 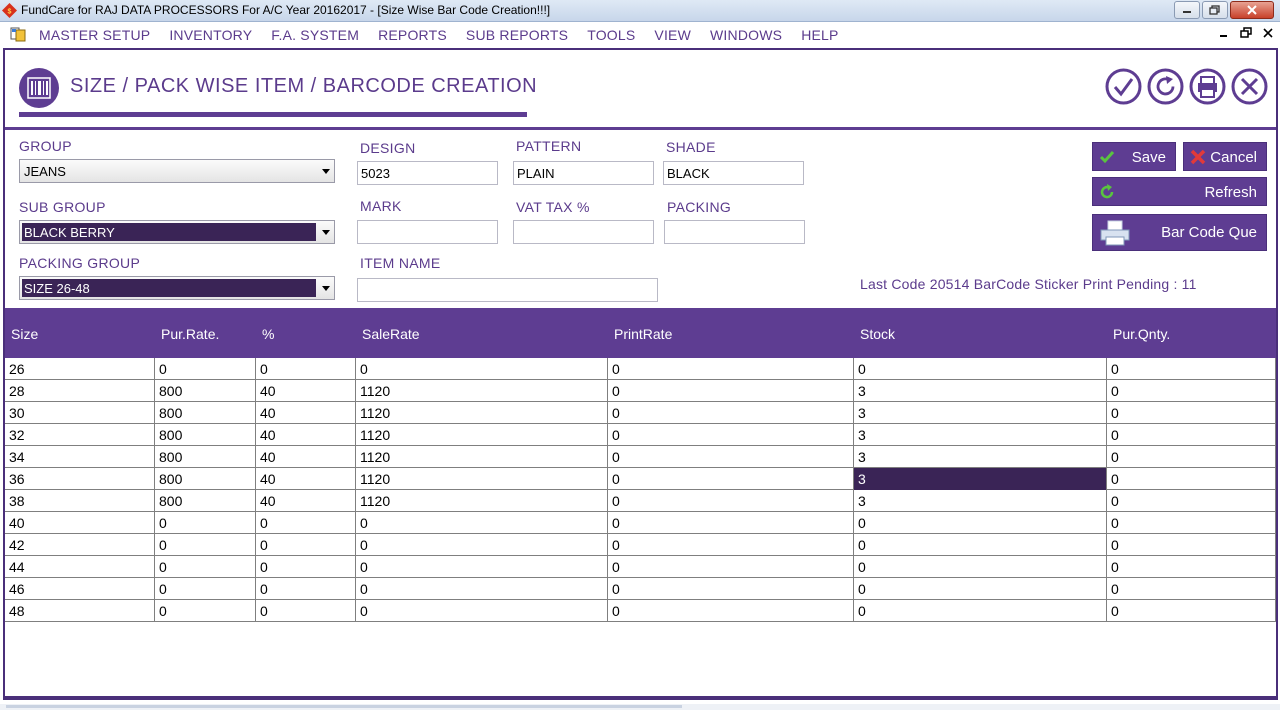 What do you see at coordinates (877, 334) in the screenshot?
I see `column-header-stock: Stock` at bounding box center [877, 334].